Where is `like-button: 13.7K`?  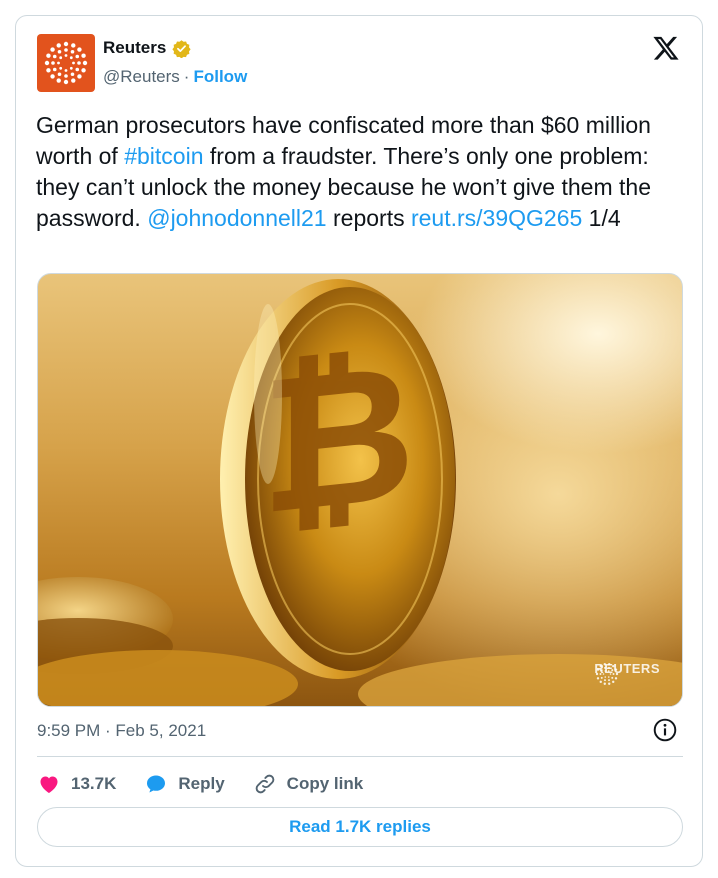 like-button: 13.7K is located at coordinates (76, 784).